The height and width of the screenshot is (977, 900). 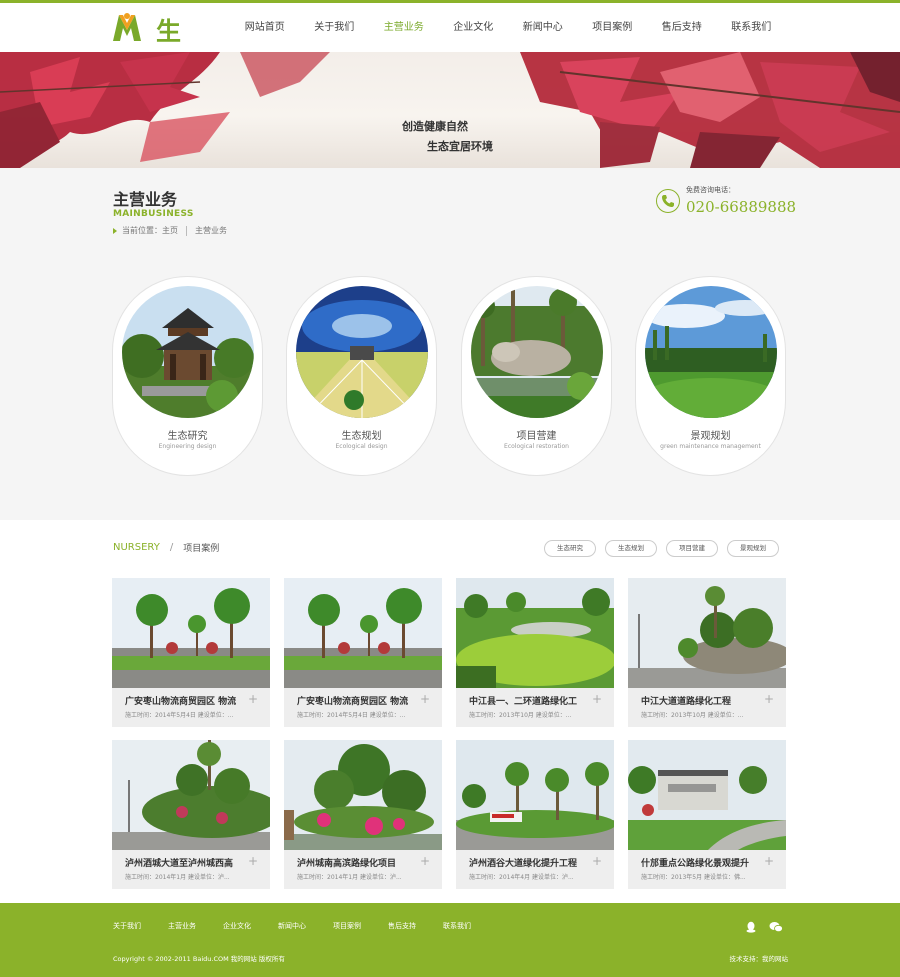 I want to click on project-title: 泸州酒谷大道绿化提升工程, so click(x=523, y=864).